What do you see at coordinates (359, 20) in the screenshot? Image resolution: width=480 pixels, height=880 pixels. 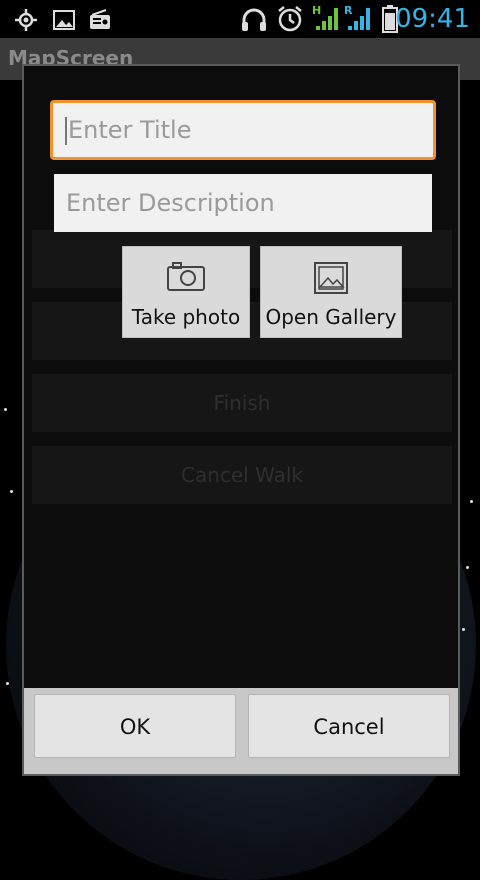 I see `signal-r-icon: R` at bounding box center [359, 20].